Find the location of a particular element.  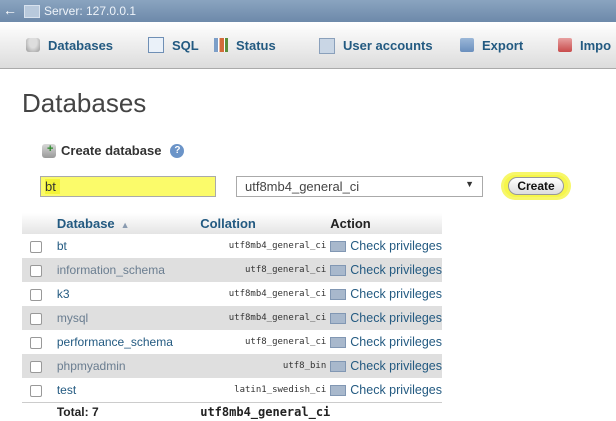

table-header-row: Database▲ Collation Action is located at coordinates (232, 223).